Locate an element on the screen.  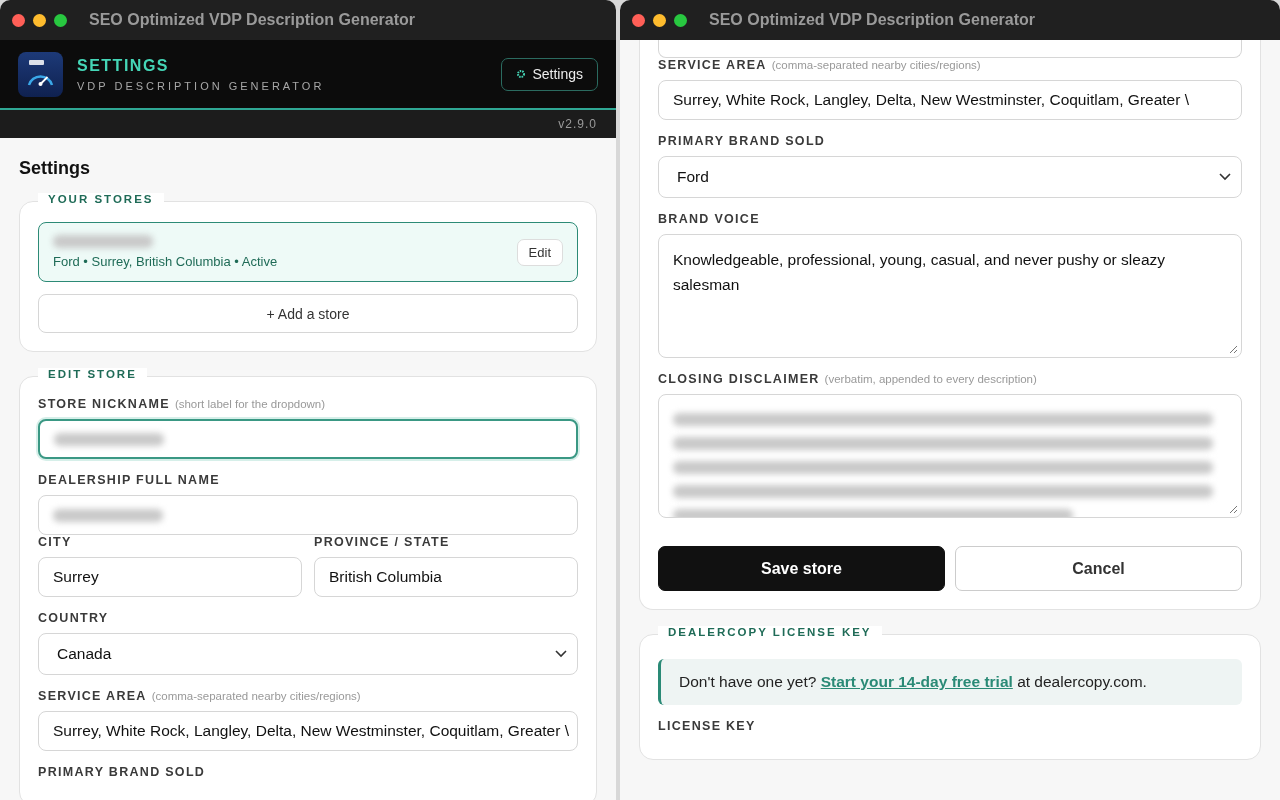
page-title: Settings is located at coordinates (55, 168).